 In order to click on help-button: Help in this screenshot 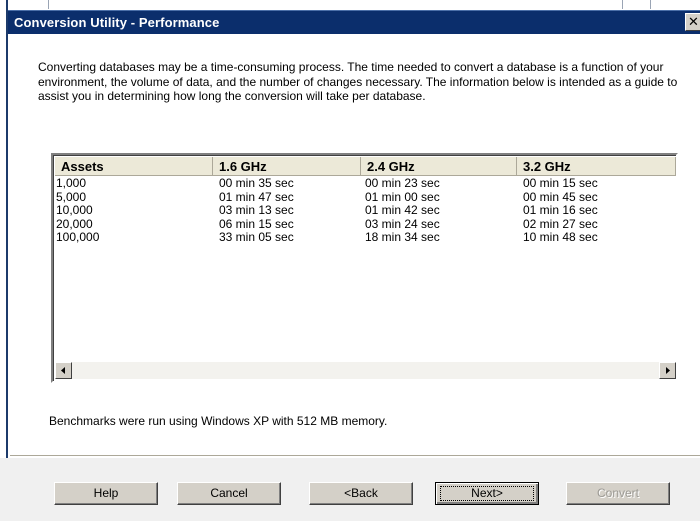, I will do `click(106, 493)`.